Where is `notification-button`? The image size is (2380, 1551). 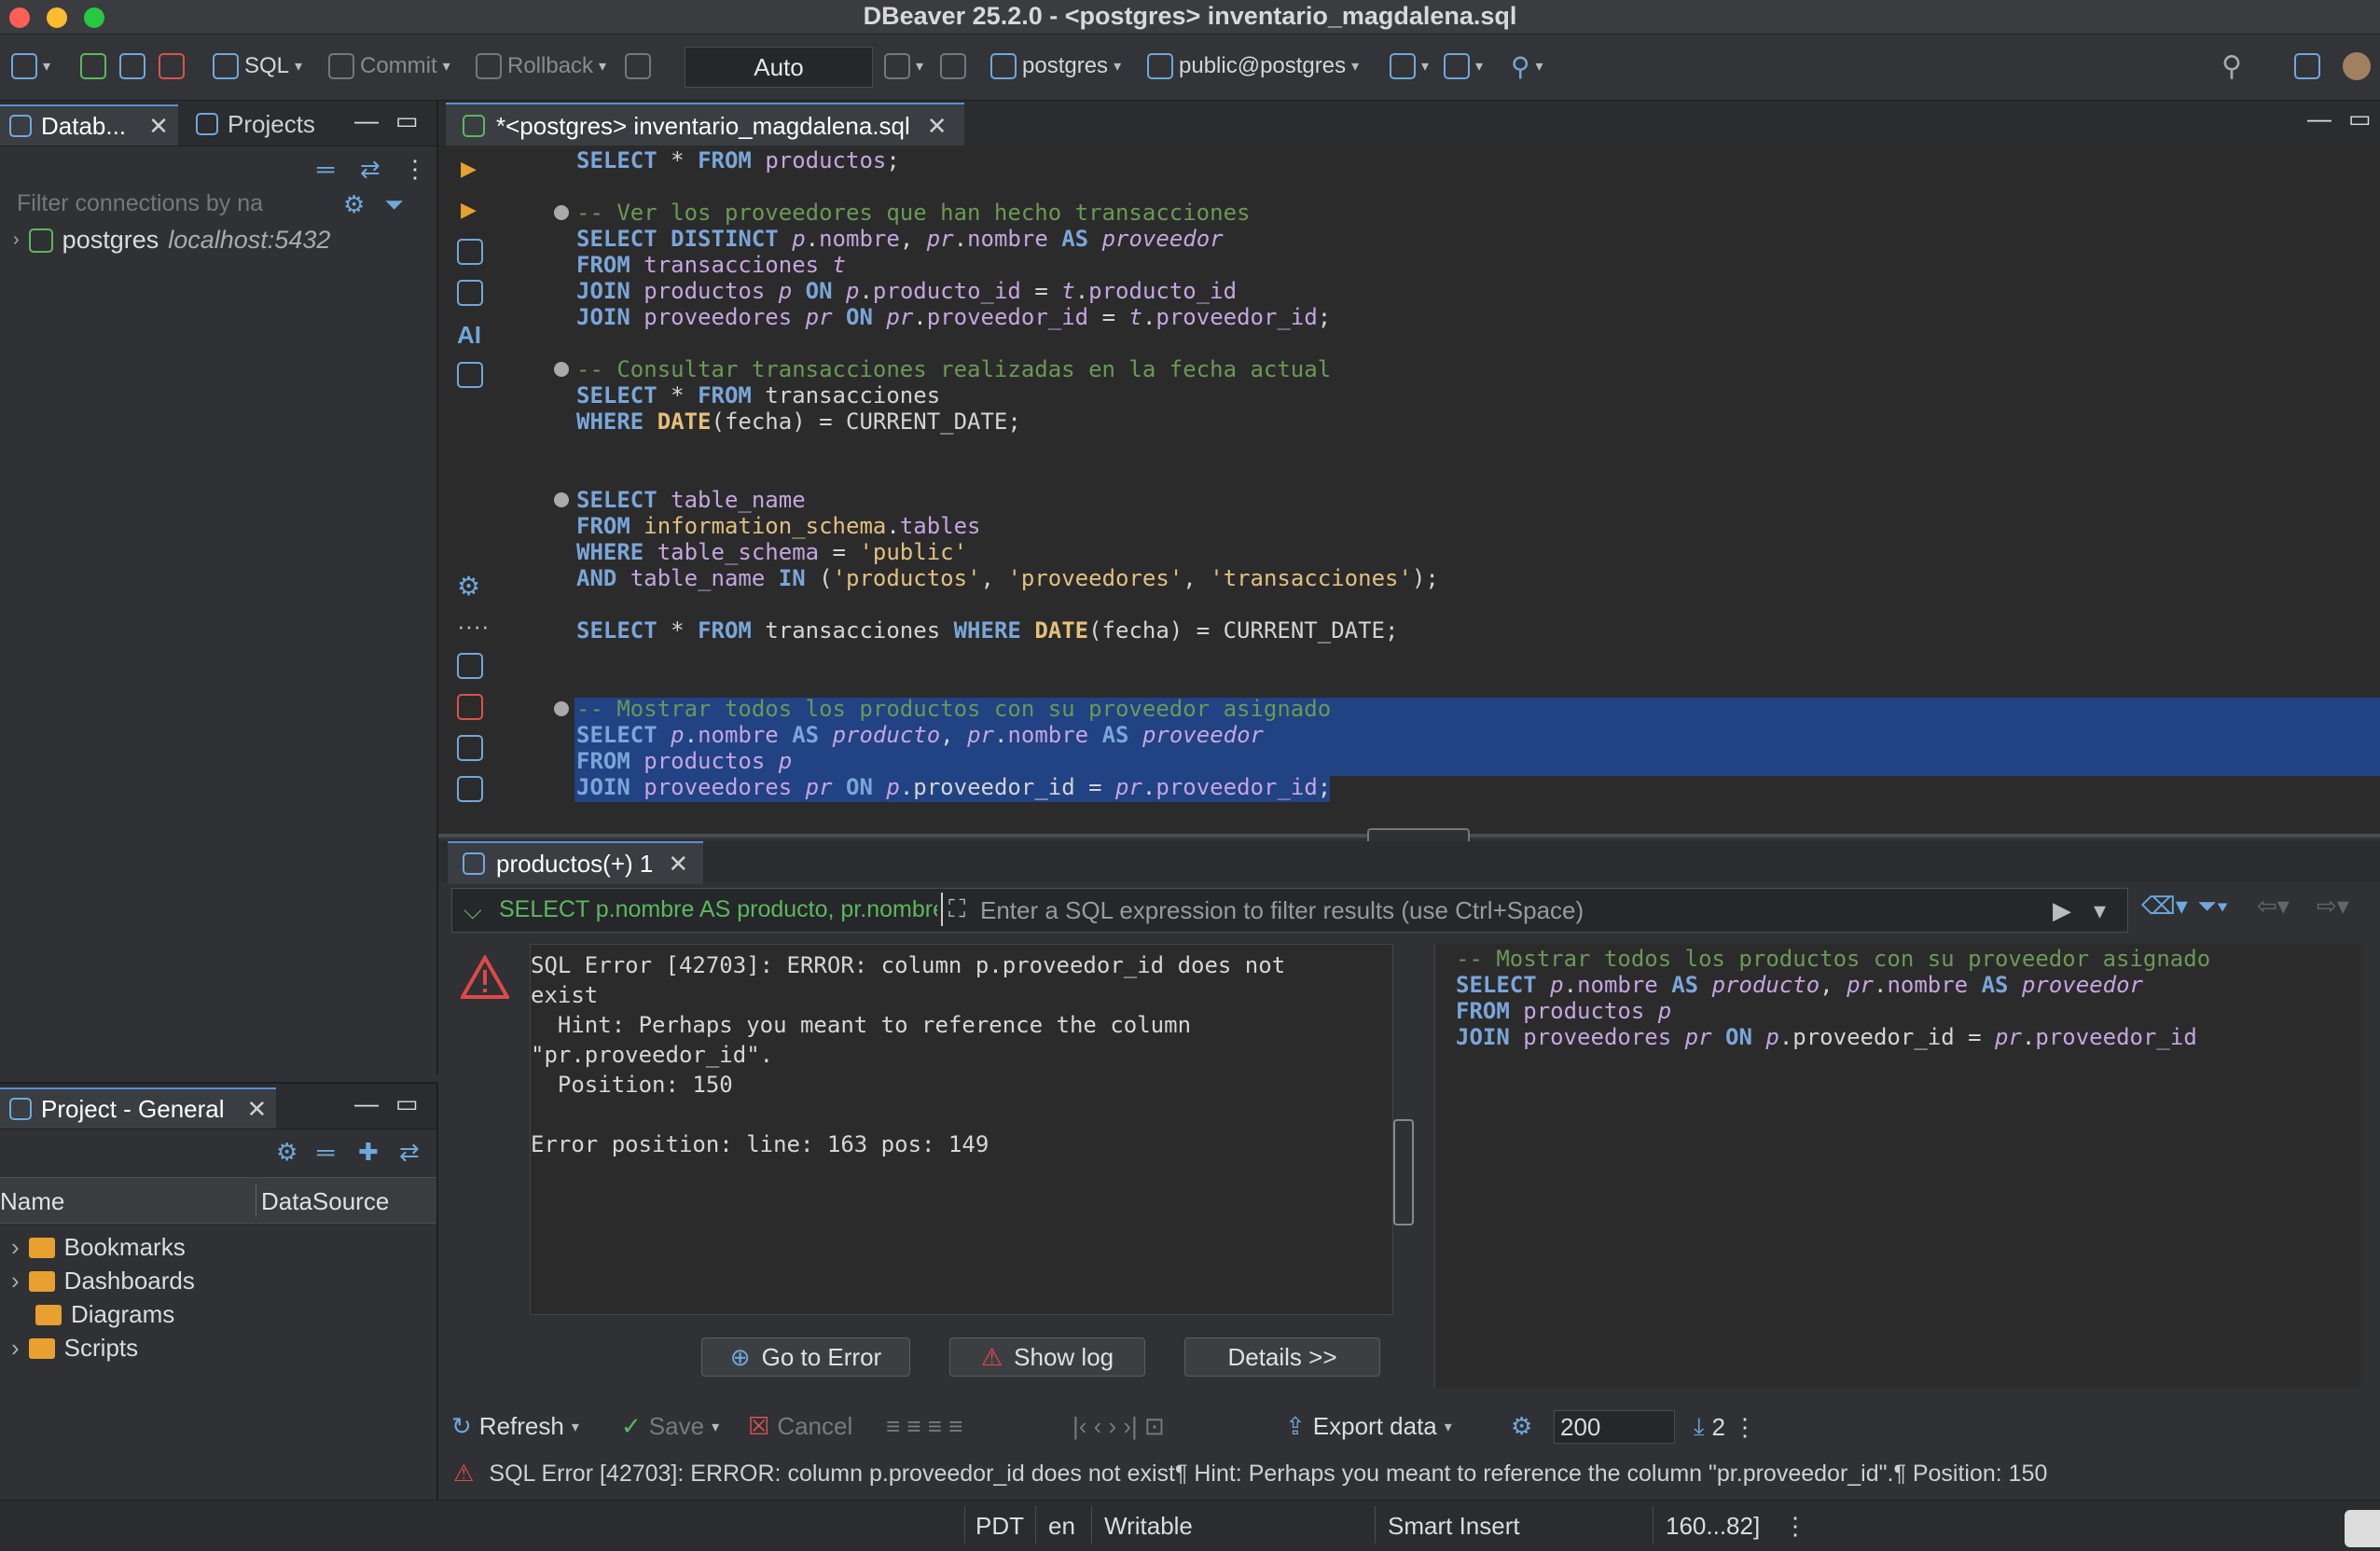
notification-button is located at coordinates (2362, 1528).